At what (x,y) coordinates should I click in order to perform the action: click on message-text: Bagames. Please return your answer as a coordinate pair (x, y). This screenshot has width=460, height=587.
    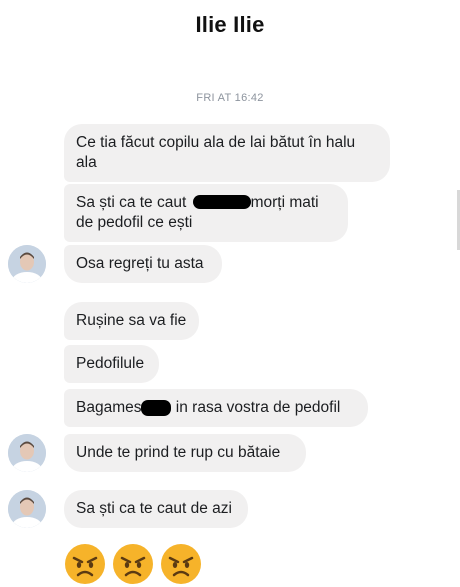
    Looking at the image, I should click on (109, 407).